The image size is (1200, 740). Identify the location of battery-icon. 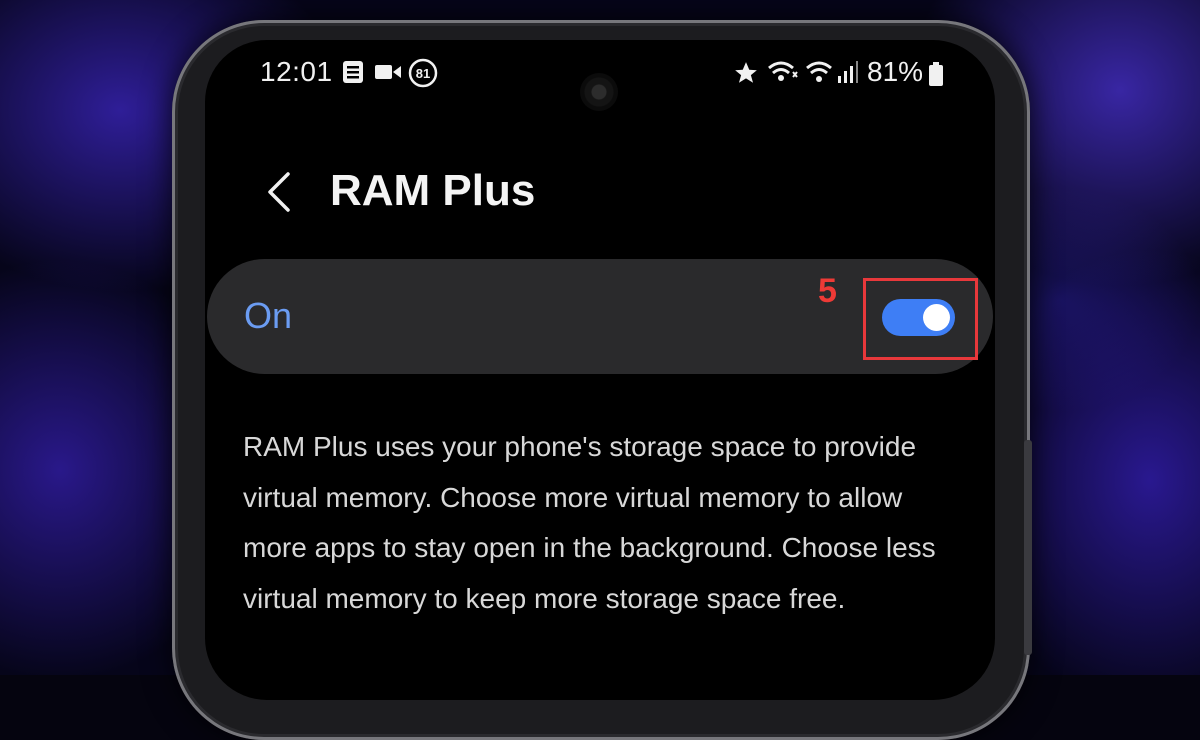
(936, 76).